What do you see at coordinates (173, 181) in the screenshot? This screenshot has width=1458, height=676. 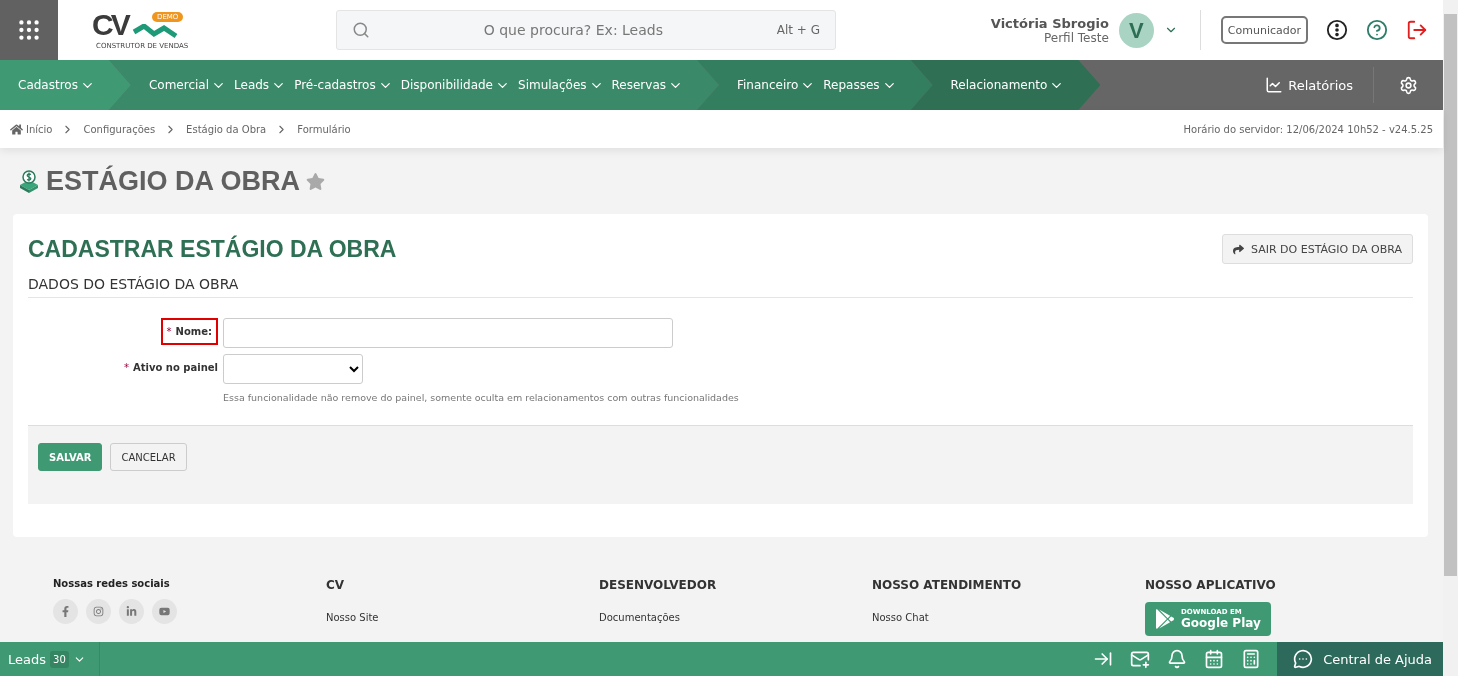 I see `page-title: ESTÁGIO DA OBRA` at bounding box center [173, 181].